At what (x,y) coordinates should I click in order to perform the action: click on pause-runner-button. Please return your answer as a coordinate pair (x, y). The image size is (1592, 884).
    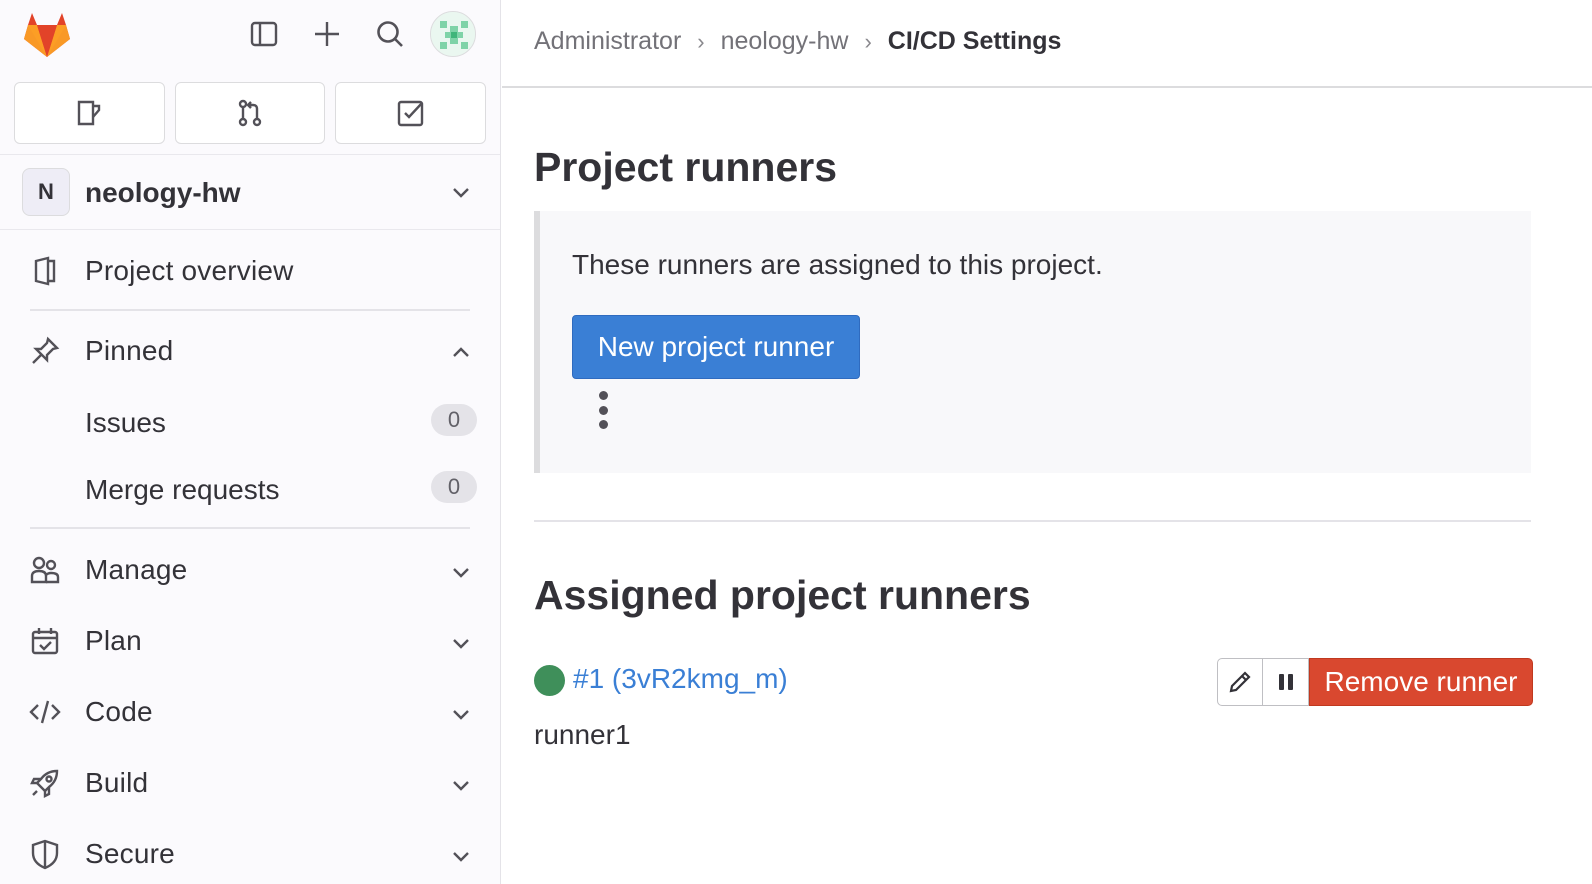
    Looking at the image, I should click on (1286, 682).